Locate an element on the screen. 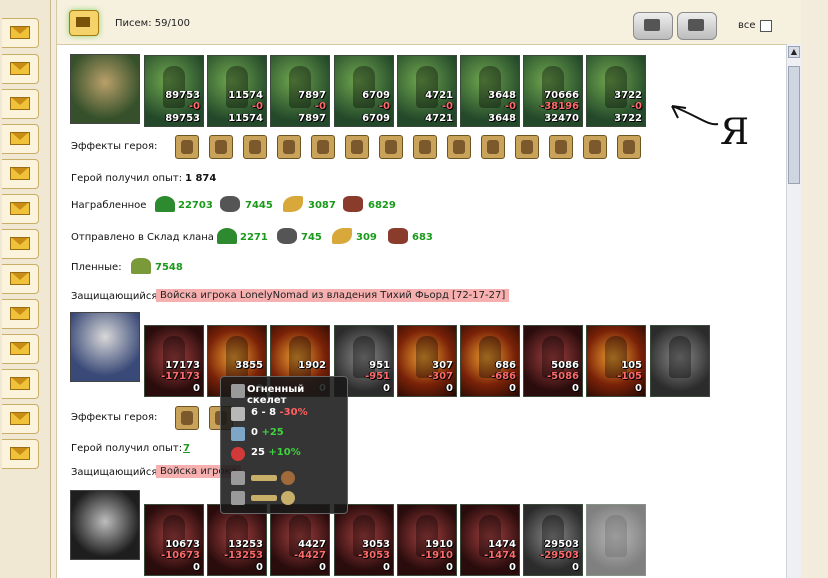 This screenshot has width=828, height=578. exp-label: Герой получил опыт: is located at coordinates (127, 178).